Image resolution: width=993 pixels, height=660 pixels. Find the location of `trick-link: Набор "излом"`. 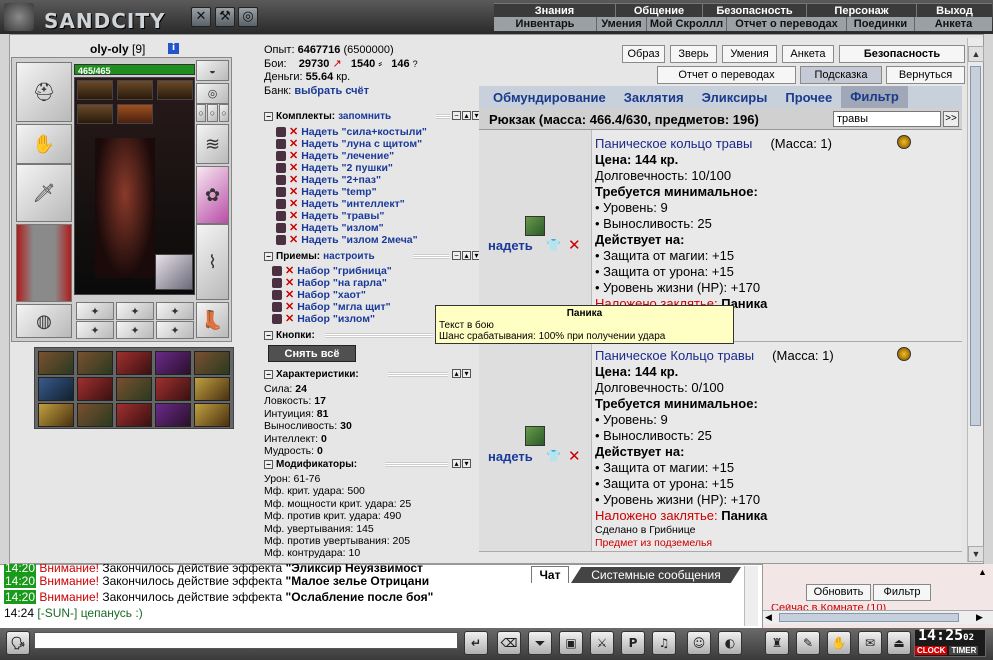

trick-link: Набор "излом" is located at coordinates (336, 319).